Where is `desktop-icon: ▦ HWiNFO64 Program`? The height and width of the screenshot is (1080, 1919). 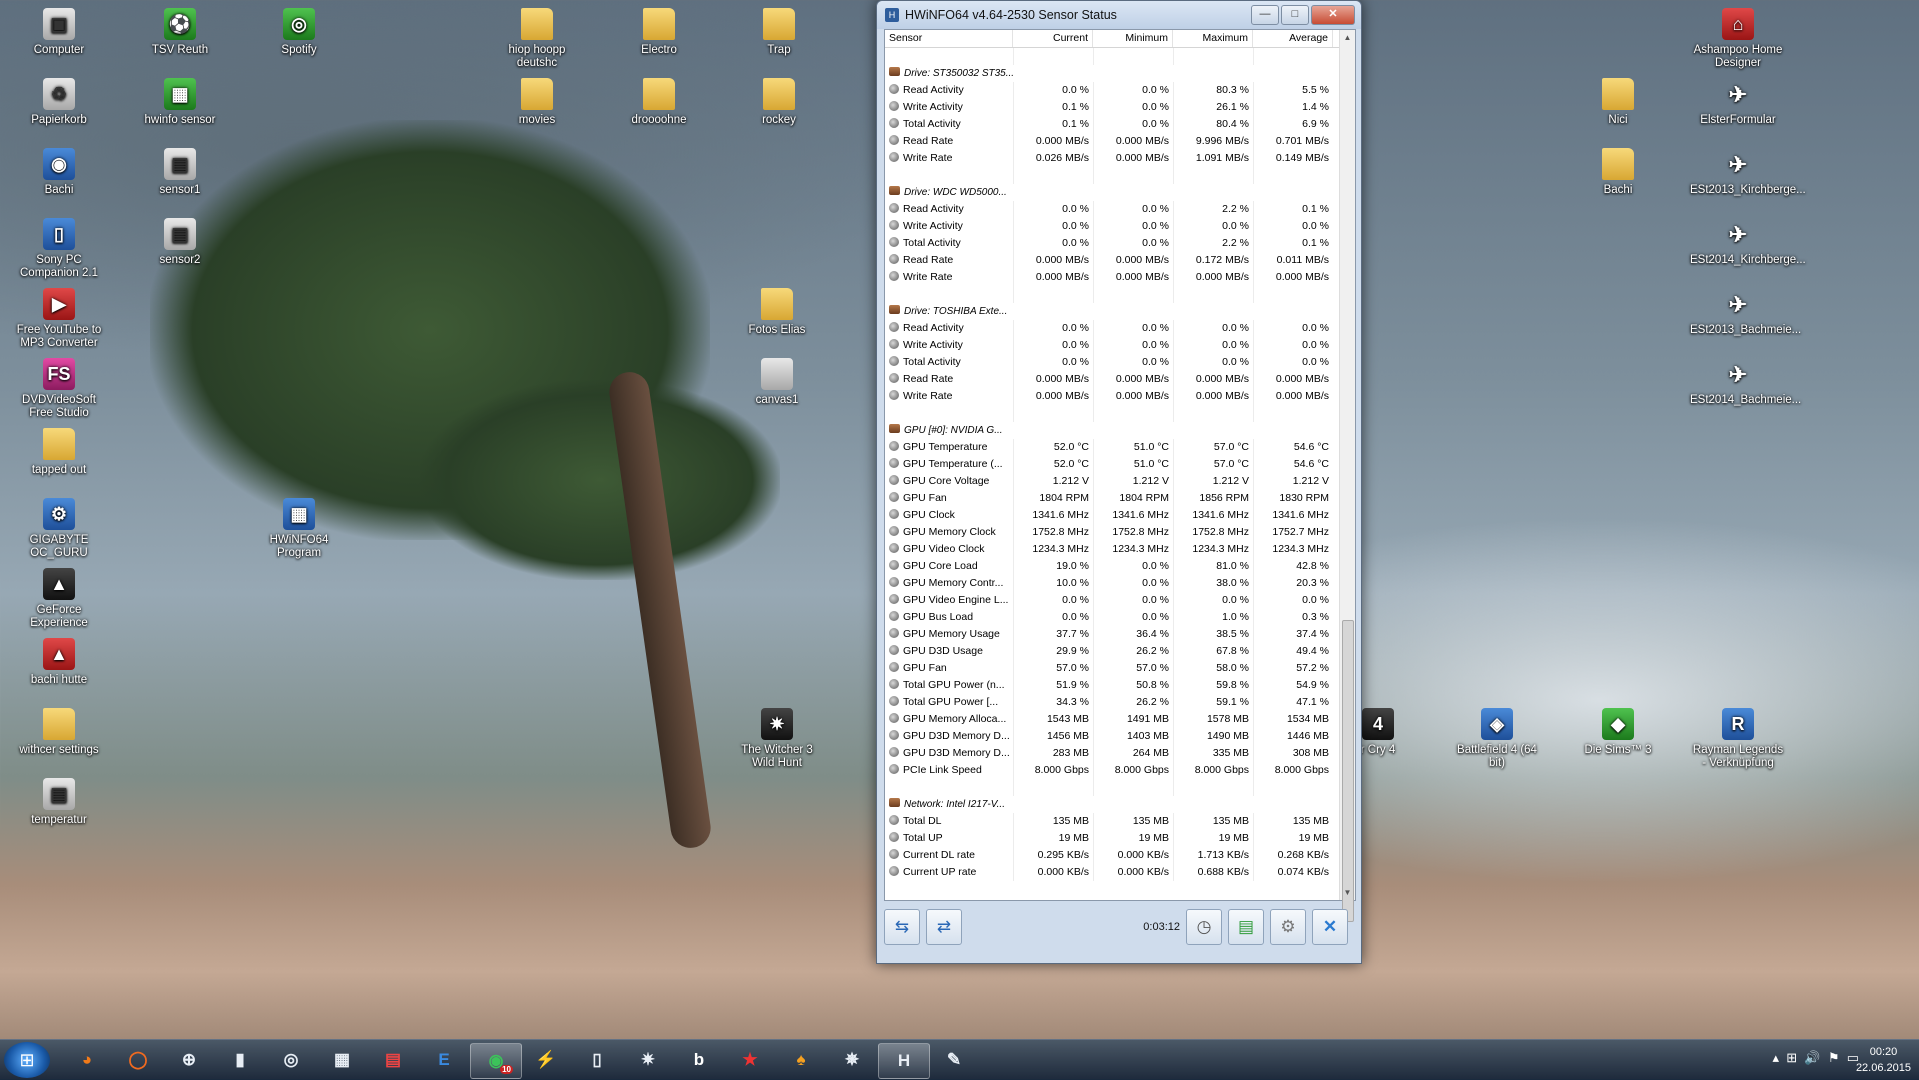 desktop-icon: ▦ HWiNFO64 Program is located at coordinates (299, 529).